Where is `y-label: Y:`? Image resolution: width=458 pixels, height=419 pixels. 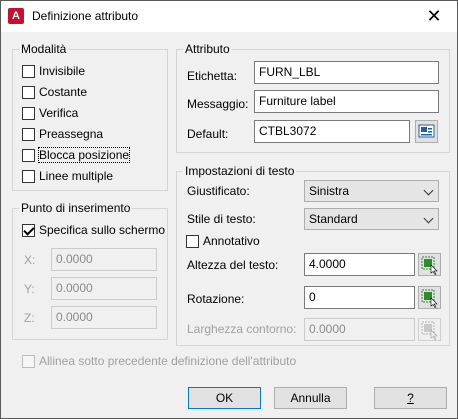 y-label: Y: is located at coordinates (29, 289).